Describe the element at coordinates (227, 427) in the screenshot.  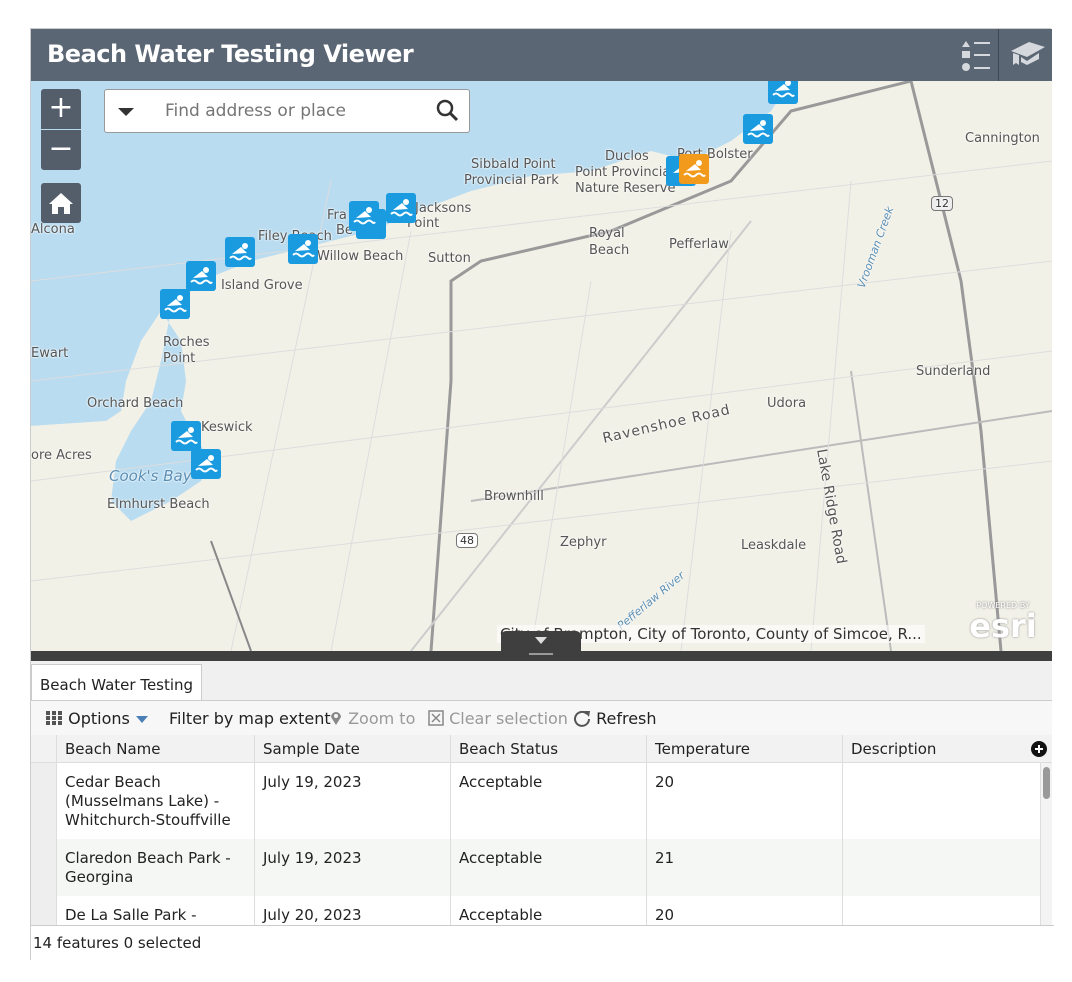
I see `map-label: Keswick` at that location.